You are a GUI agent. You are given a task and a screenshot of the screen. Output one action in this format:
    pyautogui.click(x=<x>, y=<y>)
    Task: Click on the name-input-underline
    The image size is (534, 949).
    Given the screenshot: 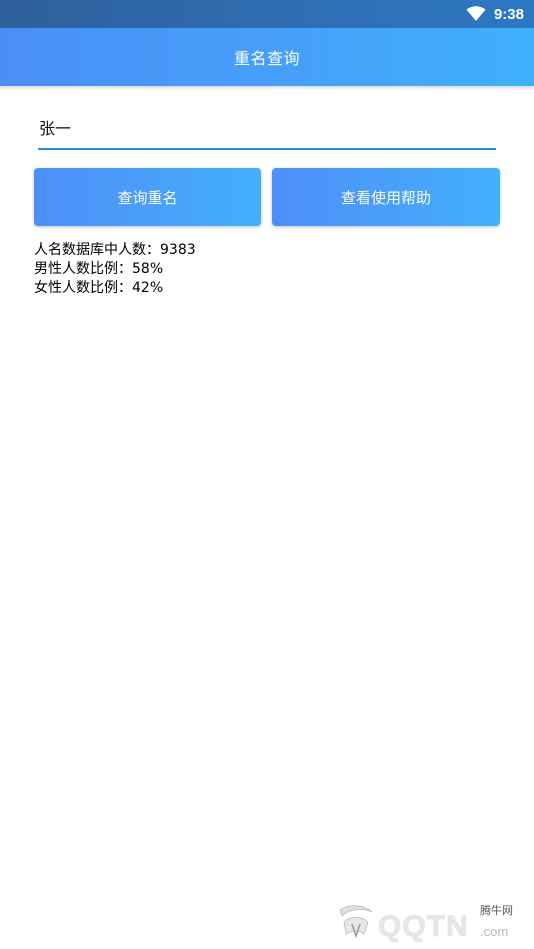 What is the action you would take?
    pyautogui.click(x=267, y=129)
    